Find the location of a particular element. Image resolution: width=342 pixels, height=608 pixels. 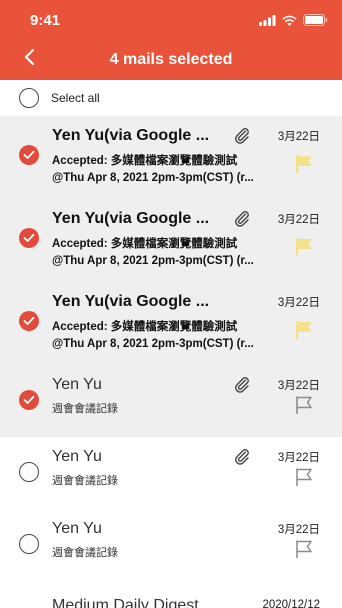

signal-icon is located at coordinates (267, 22).